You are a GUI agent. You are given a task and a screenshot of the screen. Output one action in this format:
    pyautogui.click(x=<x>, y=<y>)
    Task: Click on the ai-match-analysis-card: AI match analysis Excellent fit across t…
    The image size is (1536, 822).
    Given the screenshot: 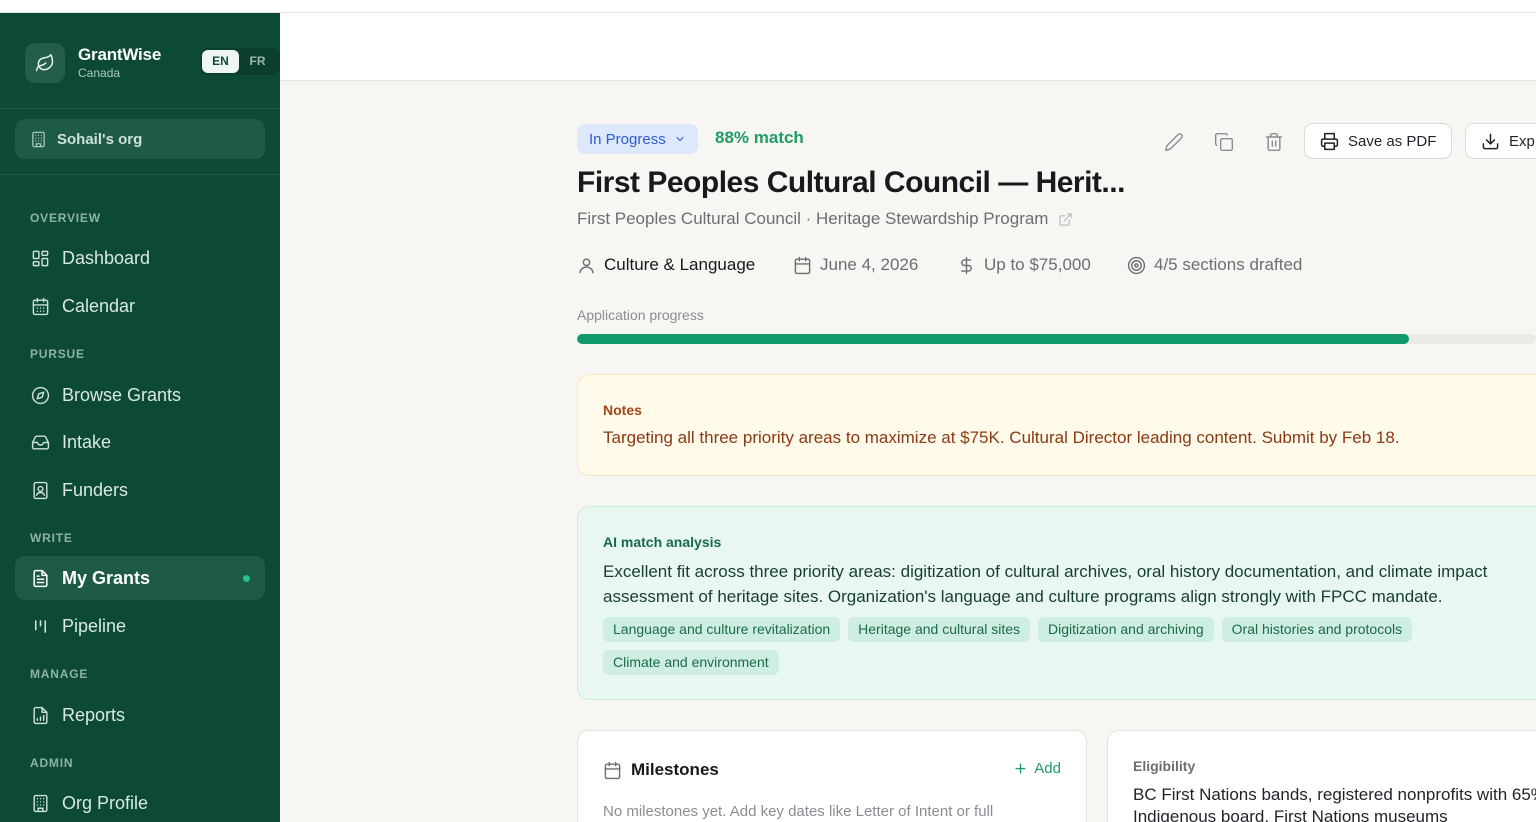 What is the action you would take?
    pyautogui.click(x=1056, y=603)
    